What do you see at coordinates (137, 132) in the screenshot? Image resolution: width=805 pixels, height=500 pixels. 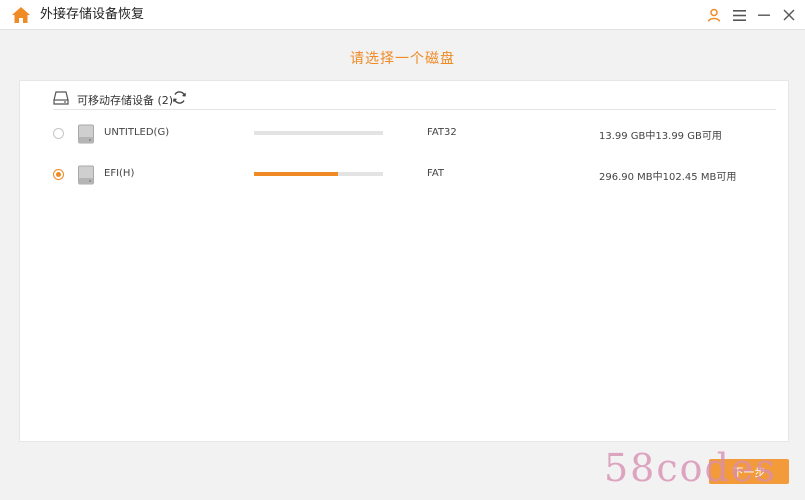 I see `device-name: UNTITLED(G)` at bounding box center [137, 132].